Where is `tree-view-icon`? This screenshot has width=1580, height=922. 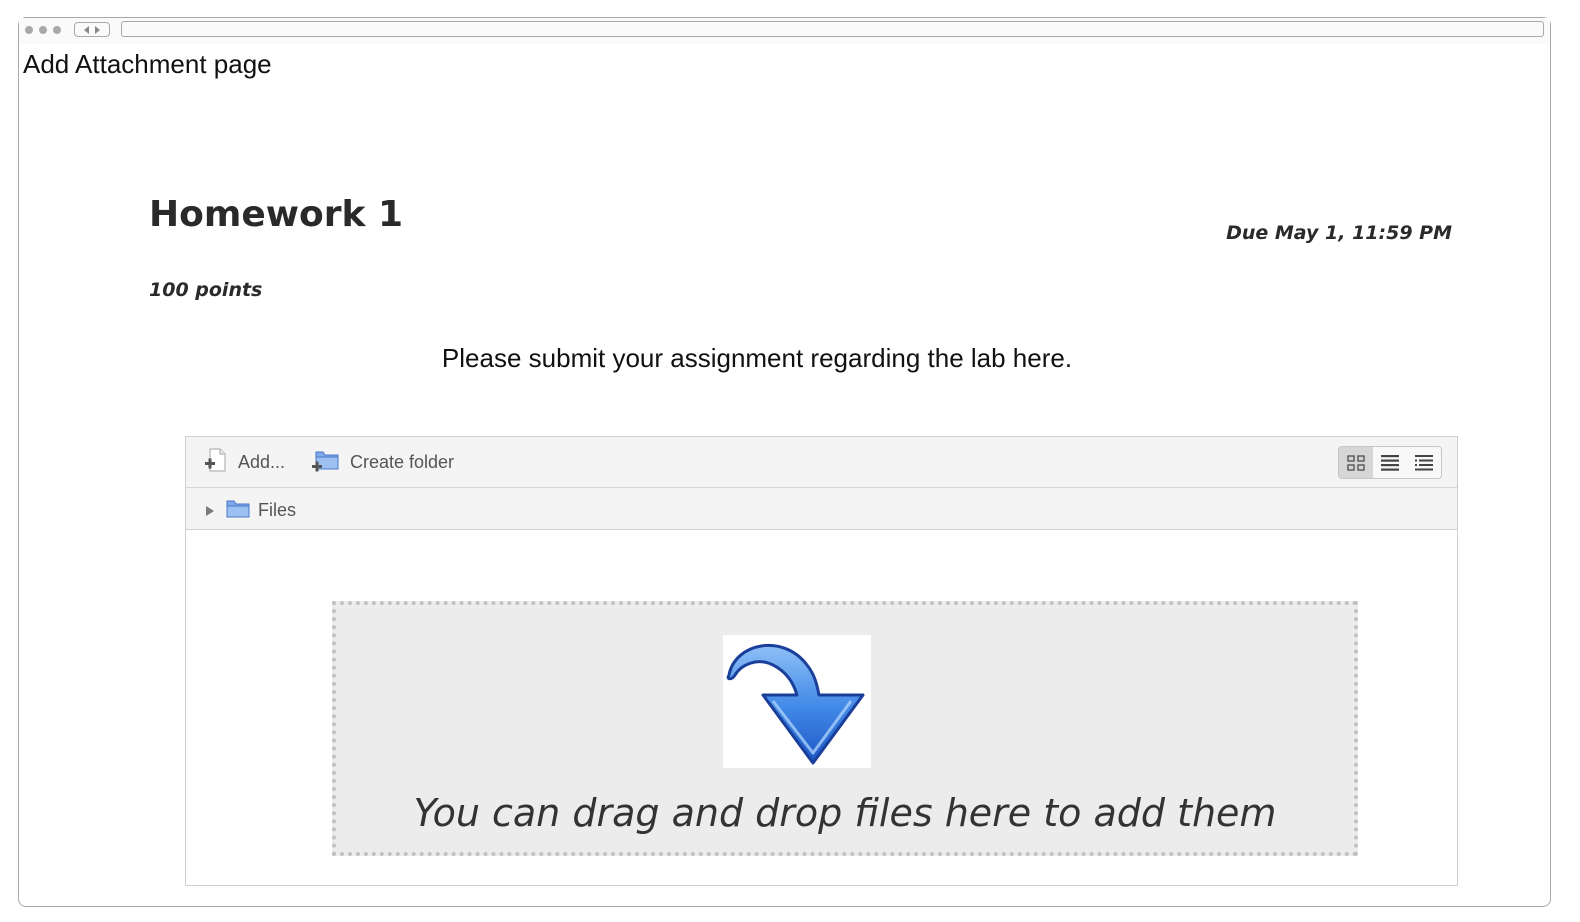
tree-view-icon is located at coordinates (1424, 462).